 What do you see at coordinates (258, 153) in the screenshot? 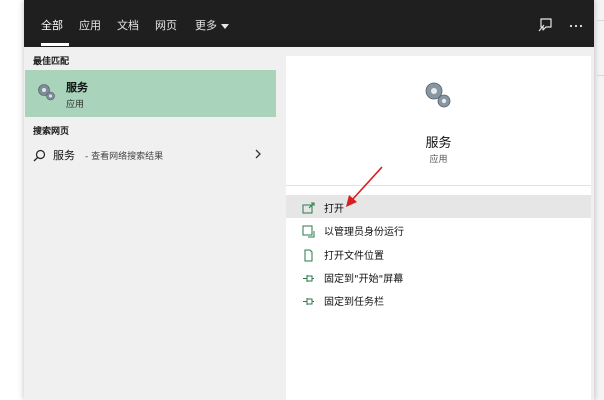
I see `chevron-right-icon` at bounding box center [258, 153].